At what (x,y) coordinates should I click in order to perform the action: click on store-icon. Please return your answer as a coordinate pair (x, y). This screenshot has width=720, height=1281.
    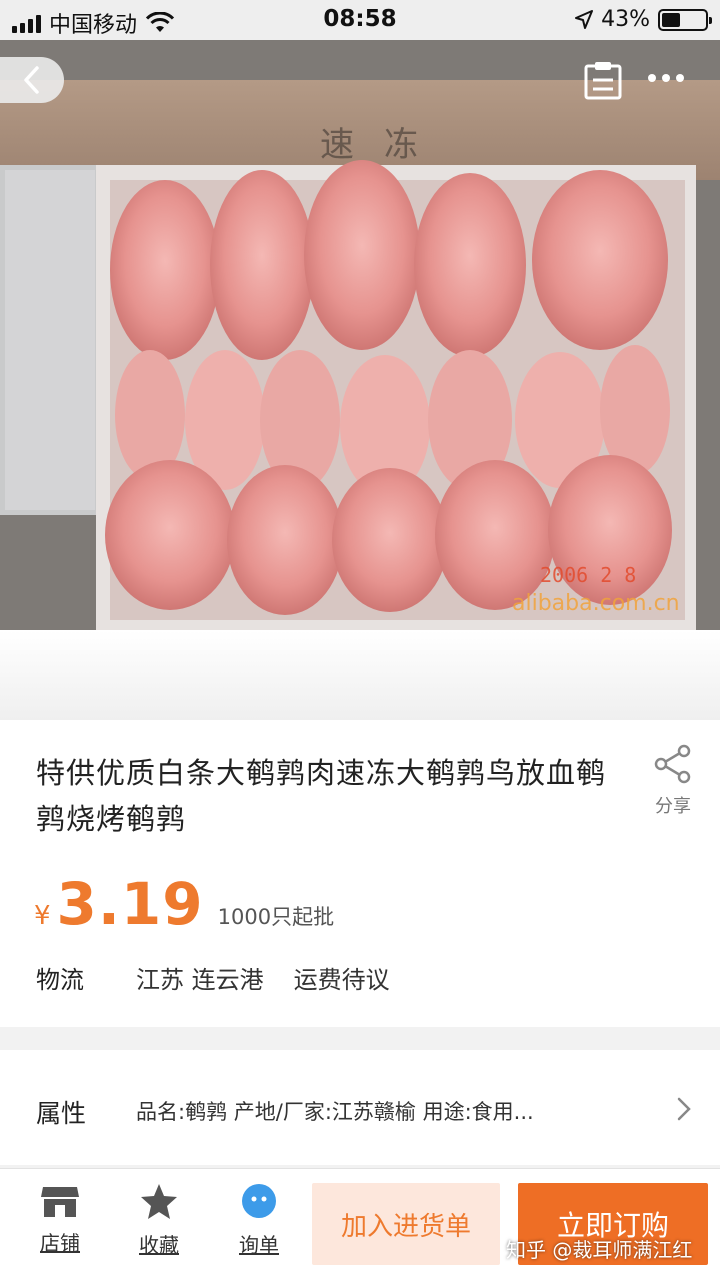
    Looking at the image, I should click on (60, 1202).